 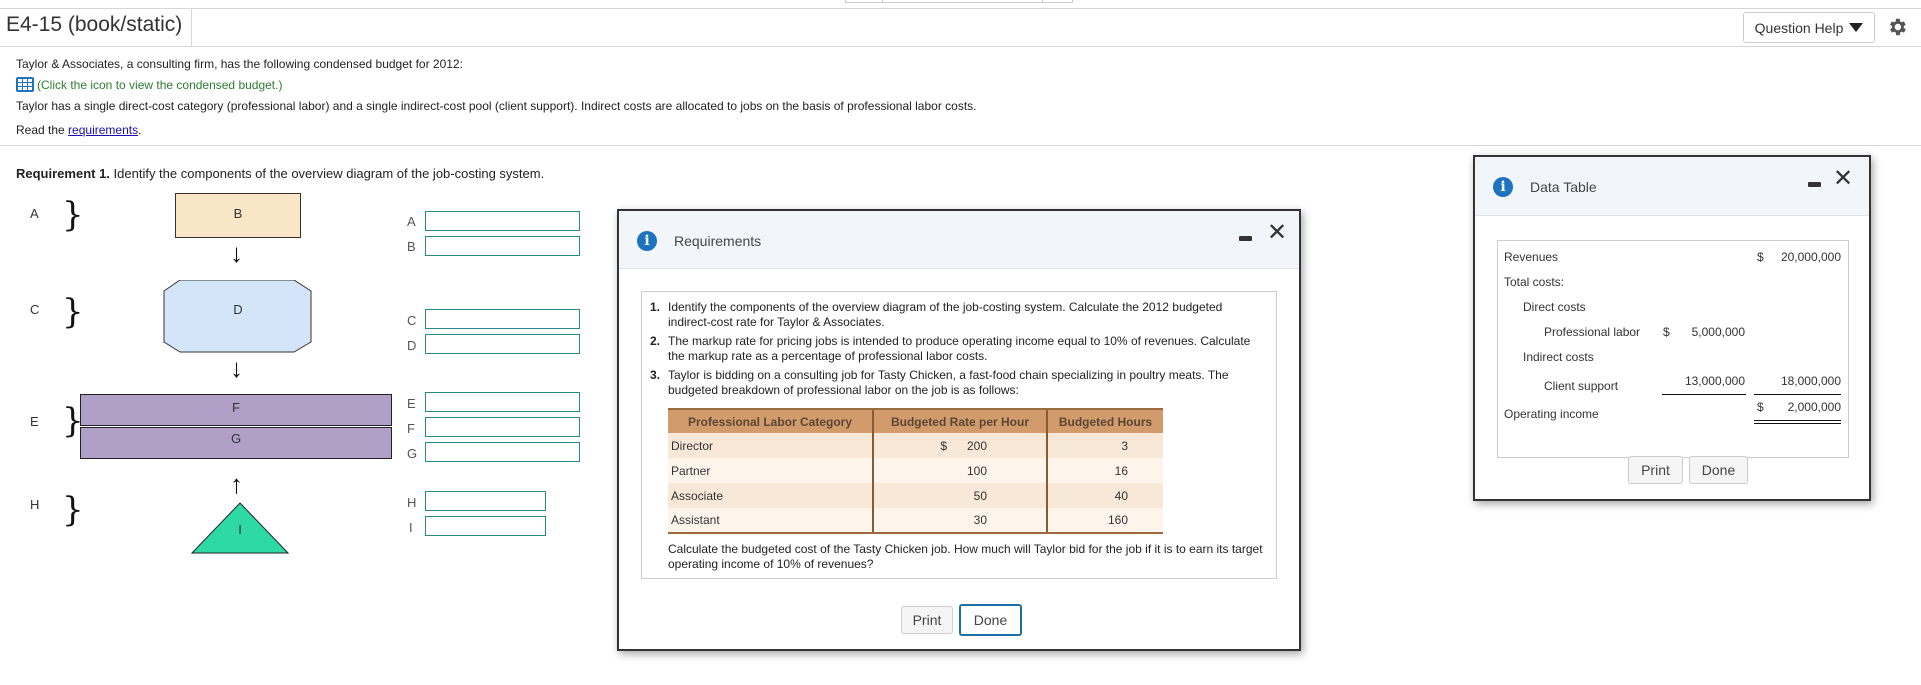 What do you see at coordinates (1554, 307) in the screenshot?
I see `row-label: Direct costs` at bounding box center [1554, 307].